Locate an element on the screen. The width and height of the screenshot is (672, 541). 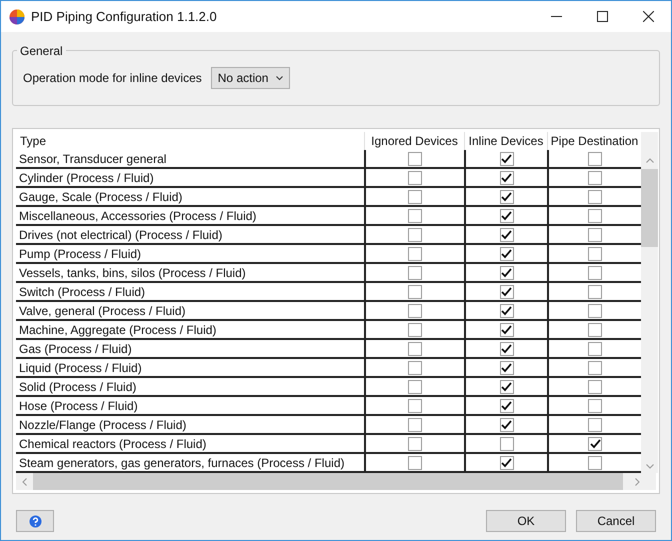
table-cell-text: Sensor, Transducer general is located at coordinates (93, 158).